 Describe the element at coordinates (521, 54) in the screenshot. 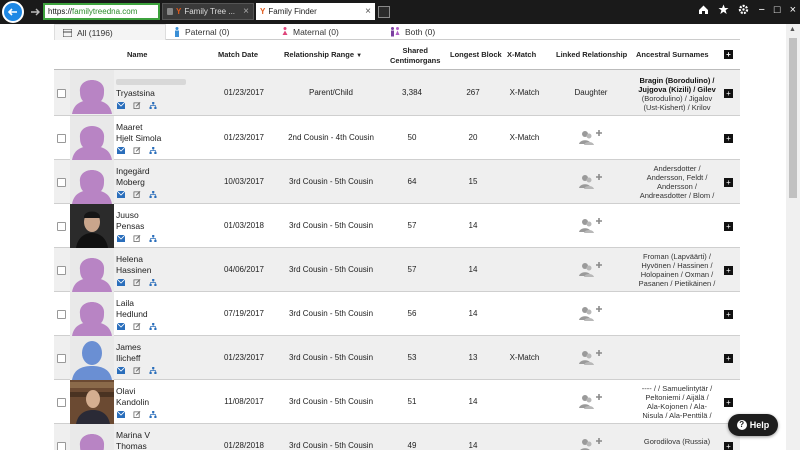

I see `col-x-match: X-Match` at that location.